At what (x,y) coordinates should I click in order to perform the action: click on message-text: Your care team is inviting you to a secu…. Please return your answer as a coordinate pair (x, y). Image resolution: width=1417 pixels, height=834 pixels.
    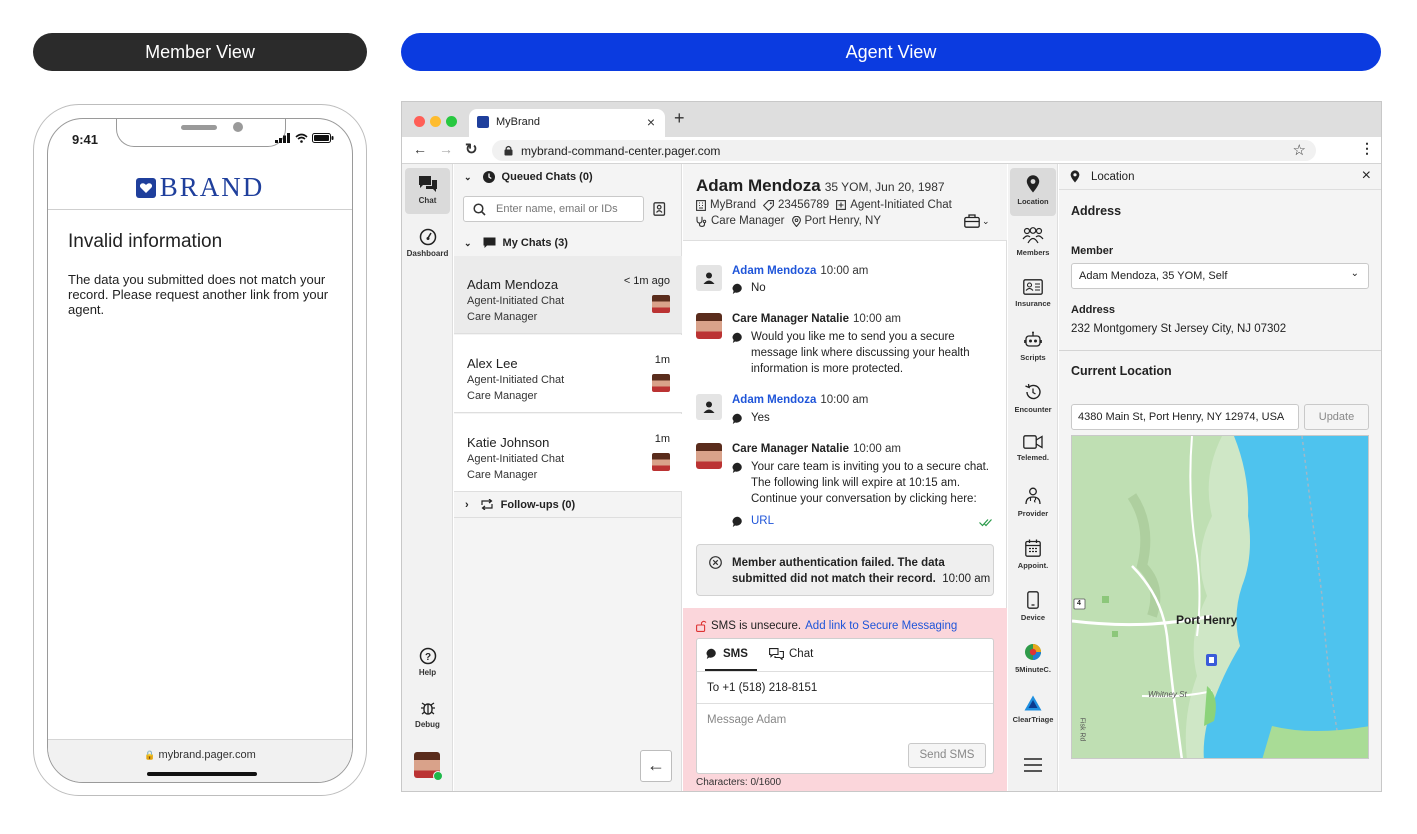
    Looking at the image, I should click on (870, 483).